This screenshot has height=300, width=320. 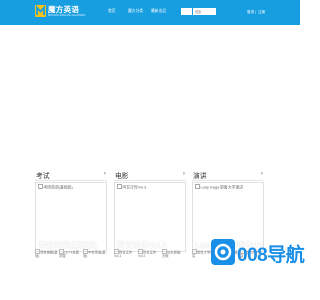 I want to click on thumb-image-placeholder: CET4全面掌握, so click(x=69, y=254).